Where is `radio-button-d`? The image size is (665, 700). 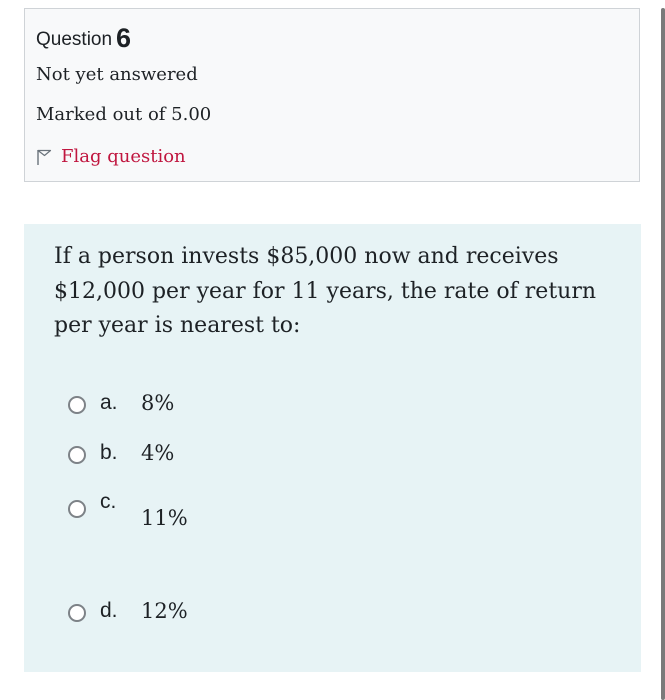
radio-button-d is located at coordinates (77, 613).